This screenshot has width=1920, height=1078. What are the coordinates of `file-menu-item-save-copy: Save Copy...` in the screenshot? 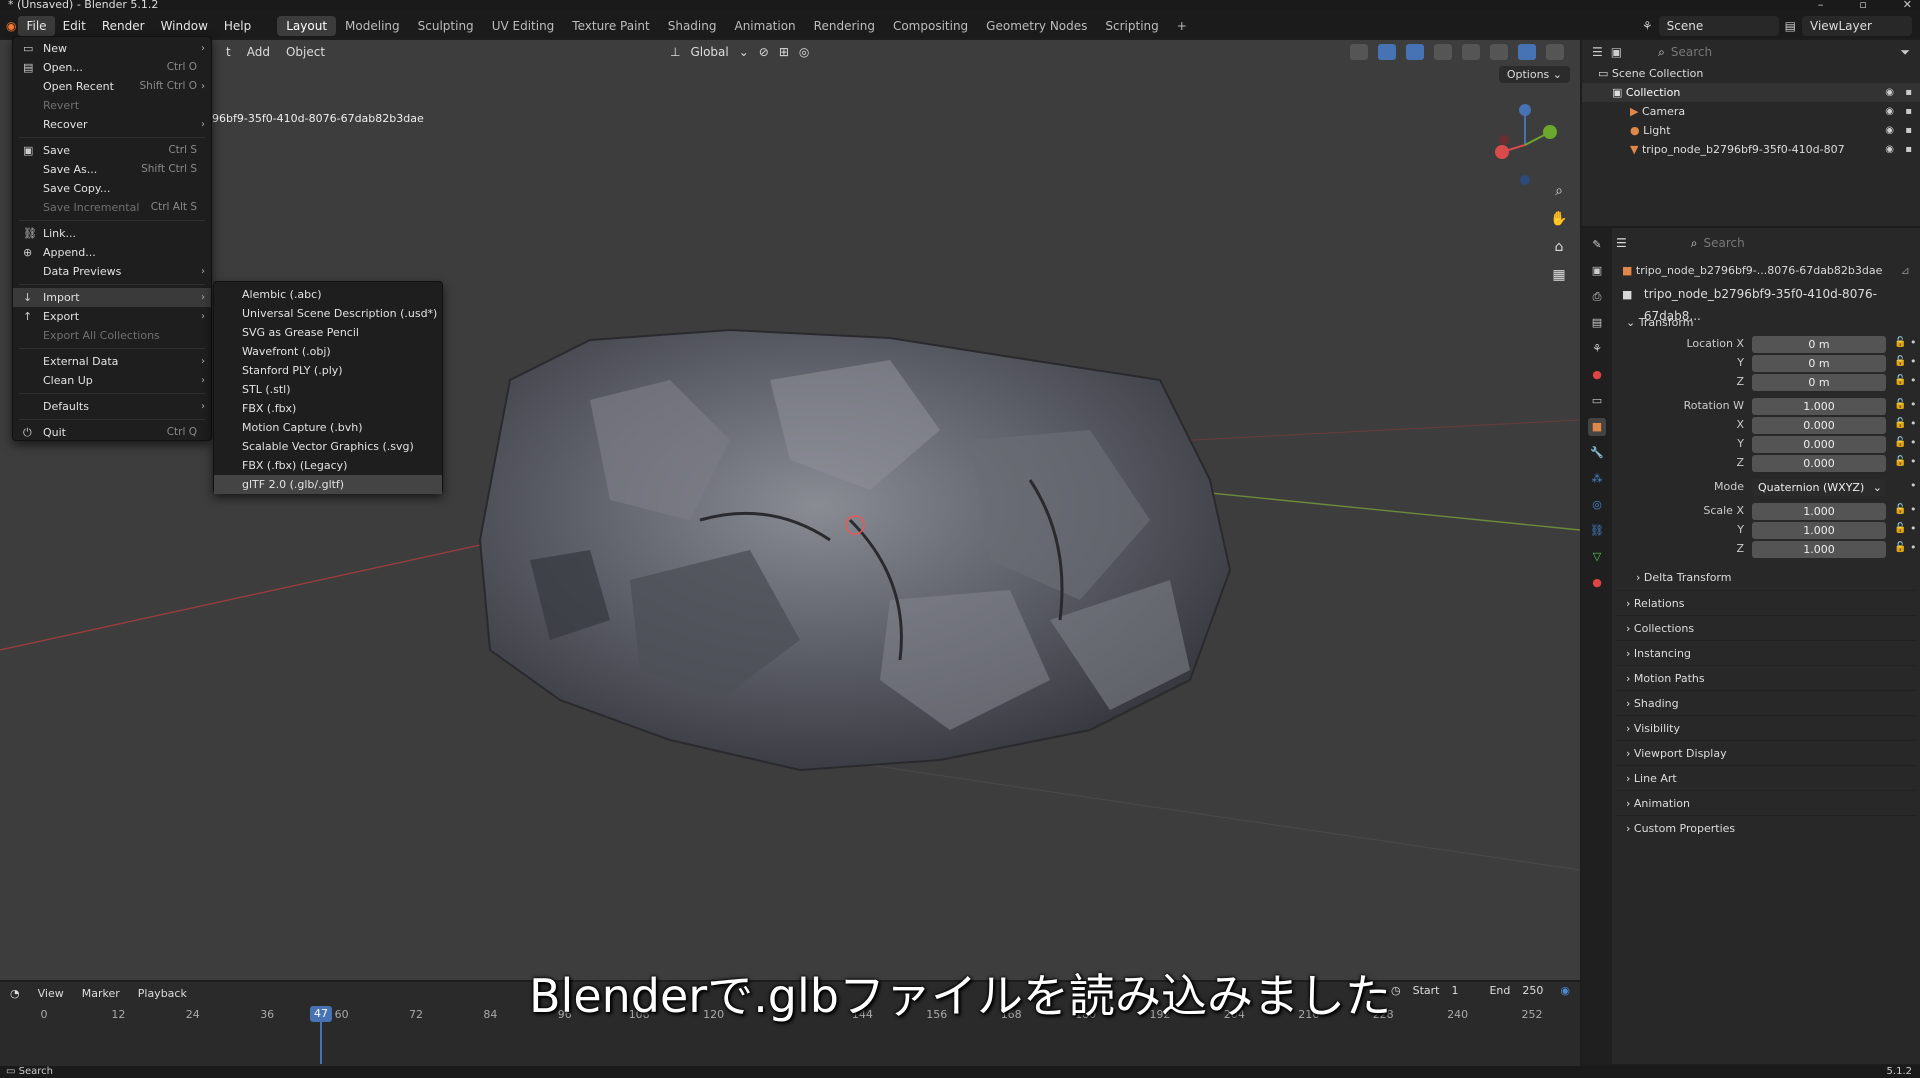 It's located at (112, 188).